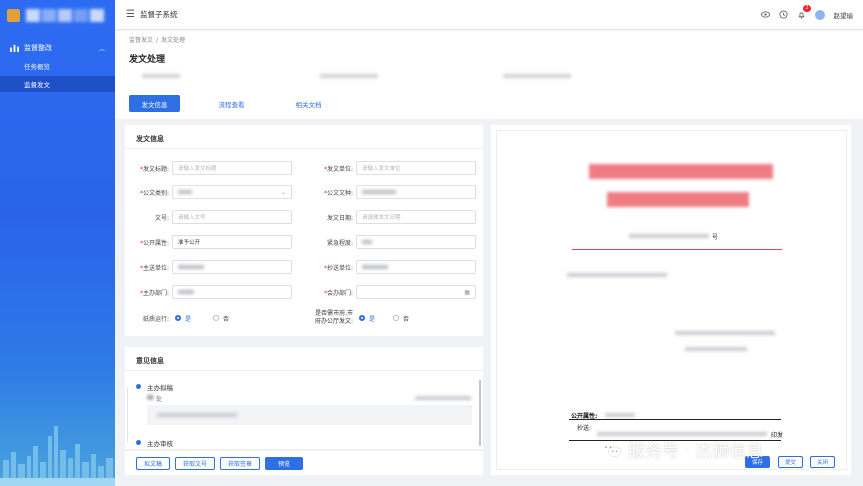  What do you see at coordinates (65, 15) in the screenshot?
I see `logo-text-redacted` at bounding box center [65, 15].